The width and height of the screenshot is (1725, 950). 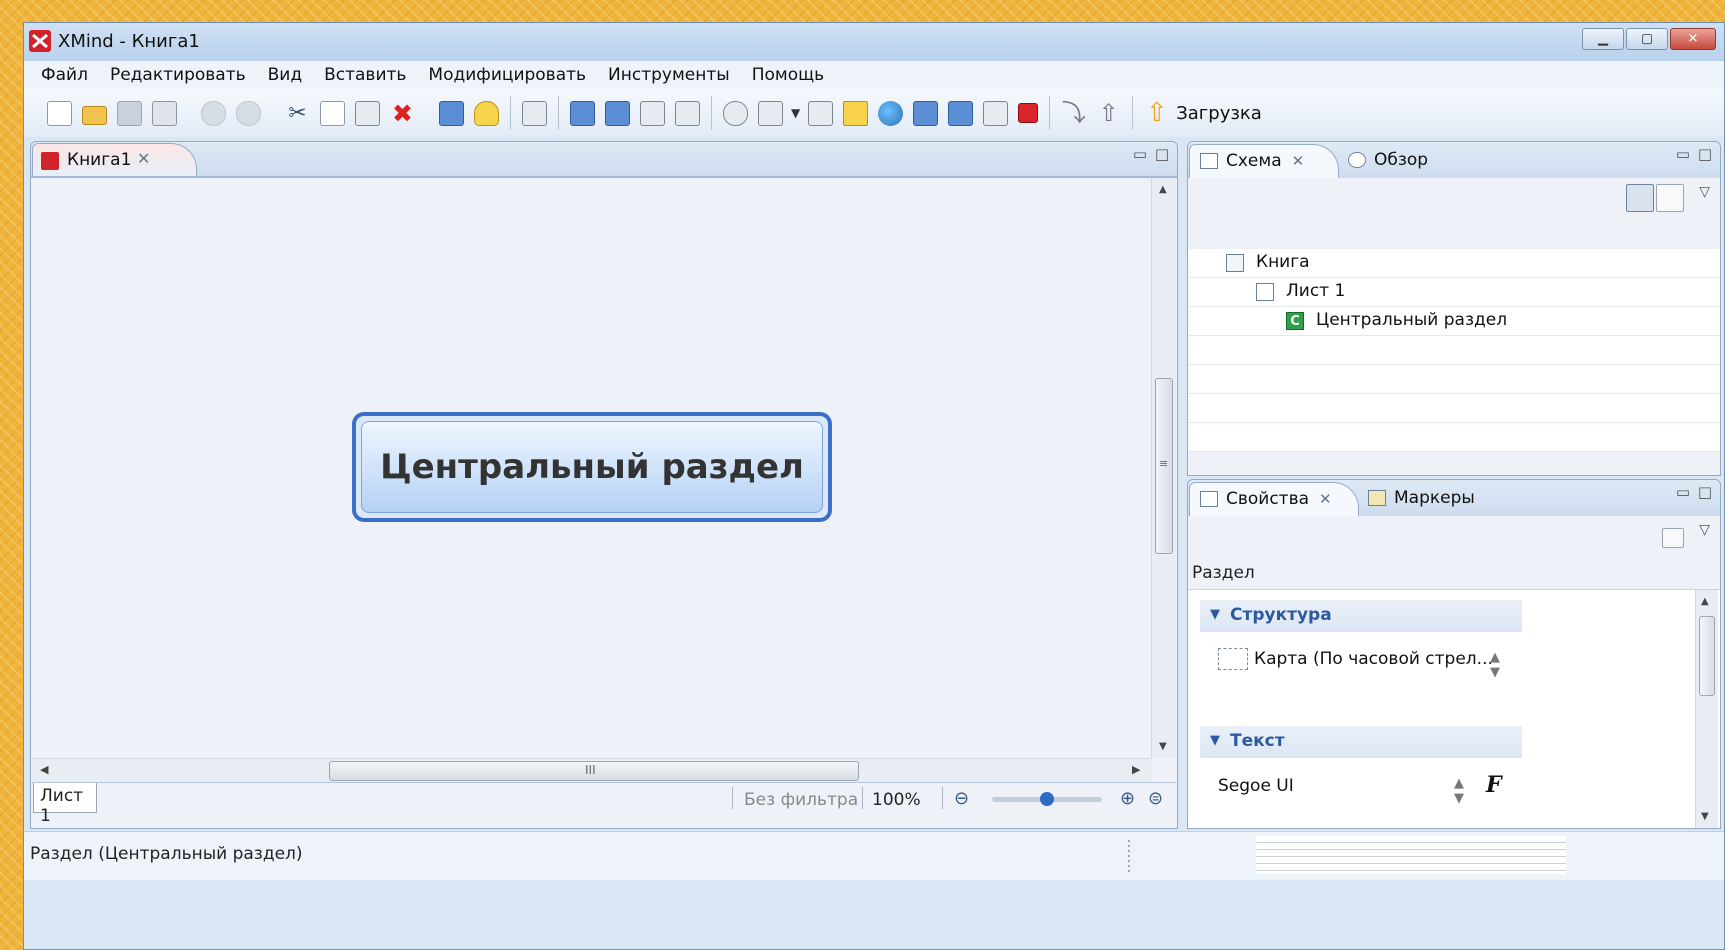 I want to click on image-icon, so click(x=770, y=113).